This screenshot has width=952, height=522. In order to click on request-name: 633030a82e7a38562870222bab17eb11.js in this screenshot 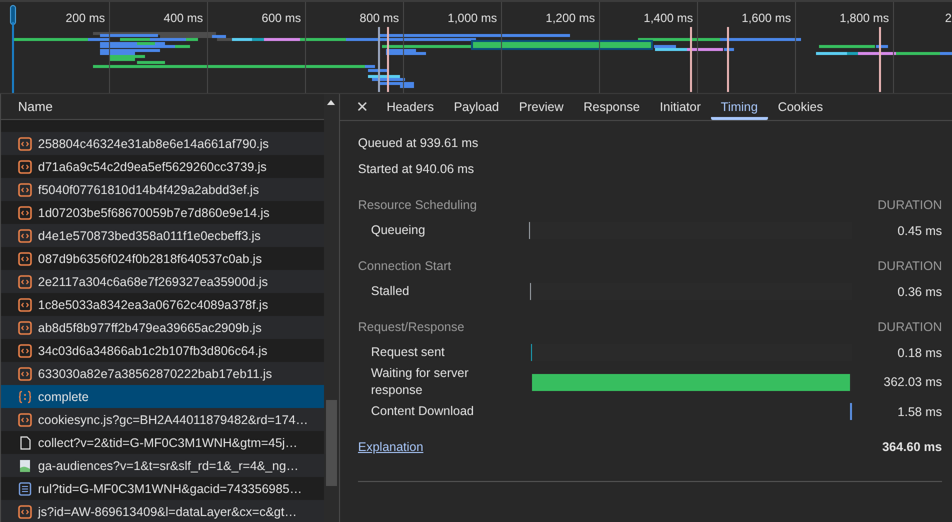, I will do `click(155, 373)`.